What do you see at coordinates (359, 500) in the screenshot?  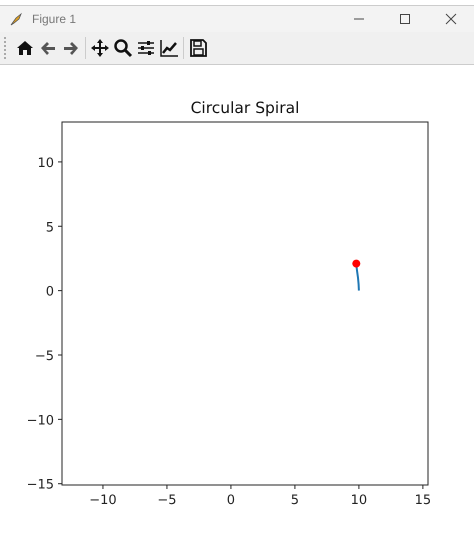 I see `x-tick-label: 10` at bounding box center [359, 500].